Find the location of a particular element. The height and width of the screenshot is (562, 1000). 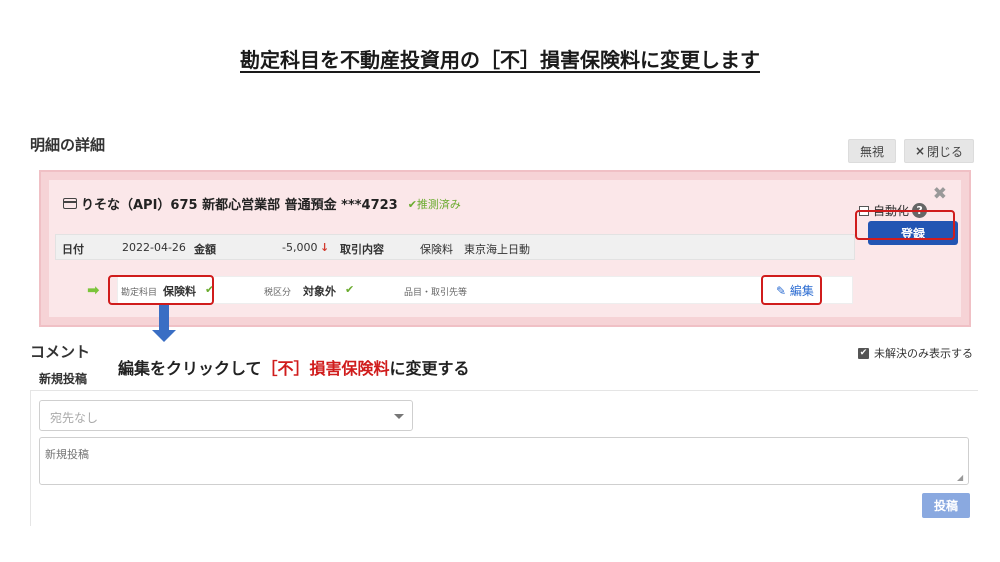

green-arrow-icon: ➡ is located at coordinates (93, 290).